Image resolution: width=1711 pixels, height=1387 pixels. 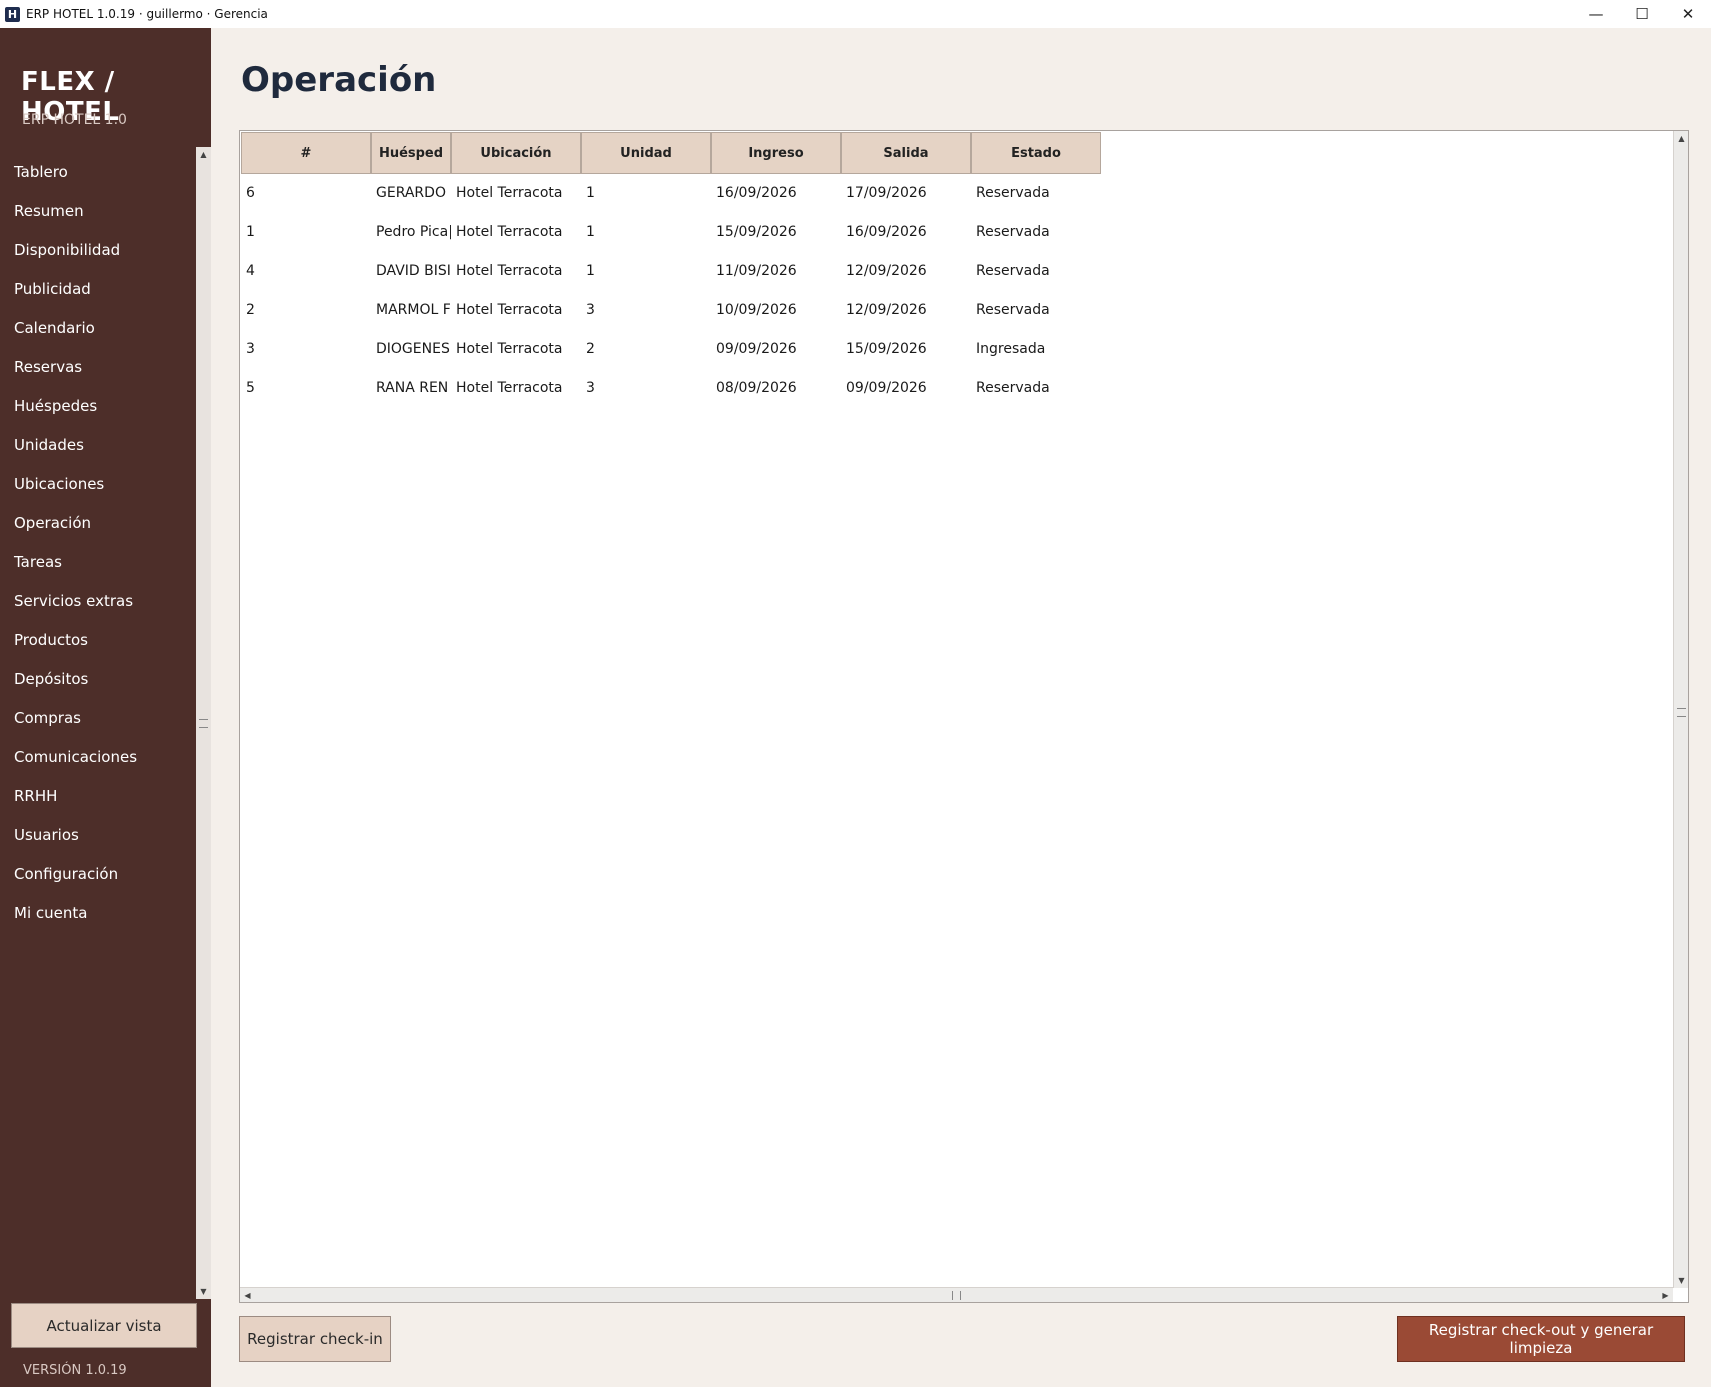 What do you see at coordinates (411, 153) in the screenshot?
I see `column-header-guest: Huésped` at bounding box center [411, 153].